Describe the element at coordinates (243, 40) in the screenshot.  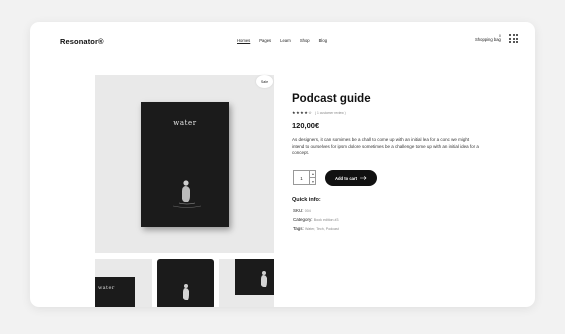
I see `nav-item-homes: Homes` at that location.